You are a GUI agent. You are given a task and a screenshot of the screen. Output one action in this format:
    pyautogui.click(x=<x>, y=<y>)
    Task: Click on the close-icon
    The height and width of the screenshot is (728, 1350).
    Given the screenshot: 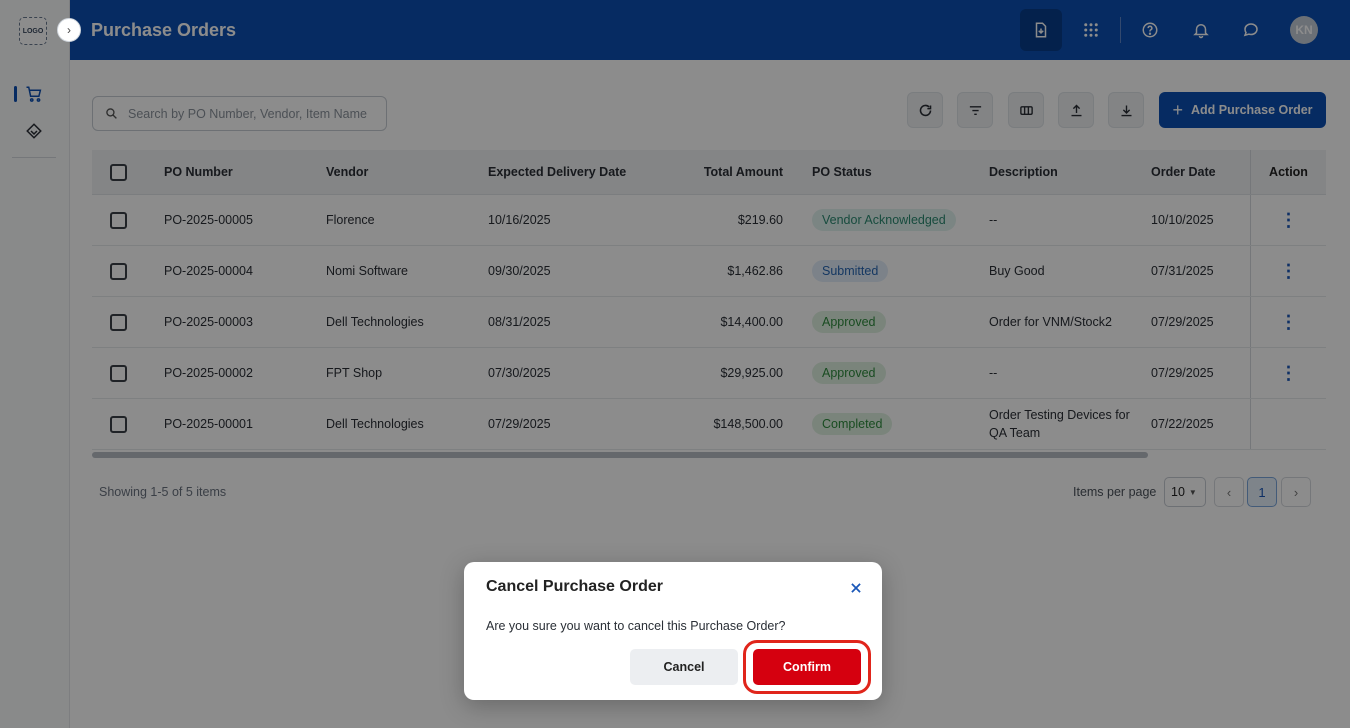 What is the action you would take?
    pyautogui.click(x=856, y=588)
    